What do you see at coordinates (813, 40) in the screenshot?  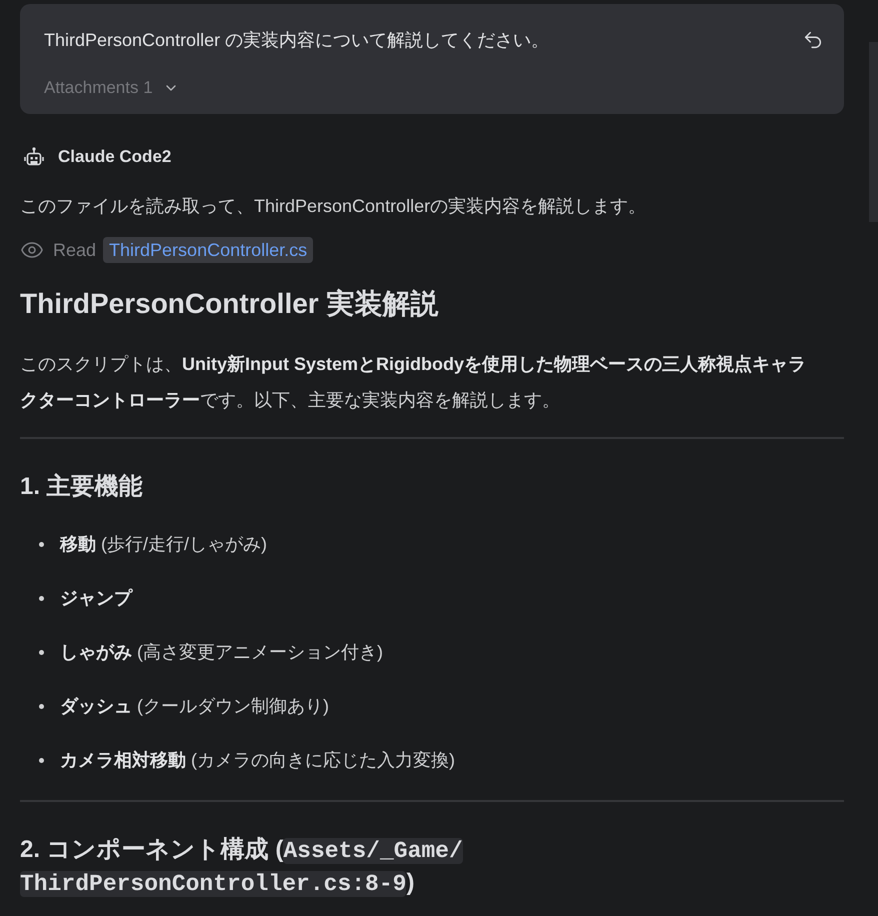 I see `undo-icon` at bounding box center [813, 40].